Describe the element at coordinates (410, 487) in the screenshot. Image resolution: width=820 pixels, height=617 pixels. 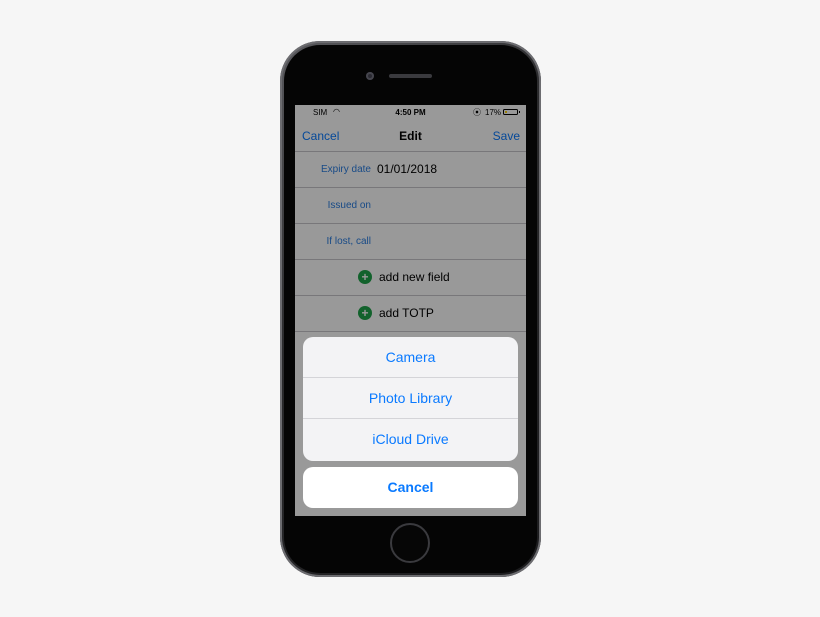
I see `action-sheet-cancel-button: Cancel` at that location.